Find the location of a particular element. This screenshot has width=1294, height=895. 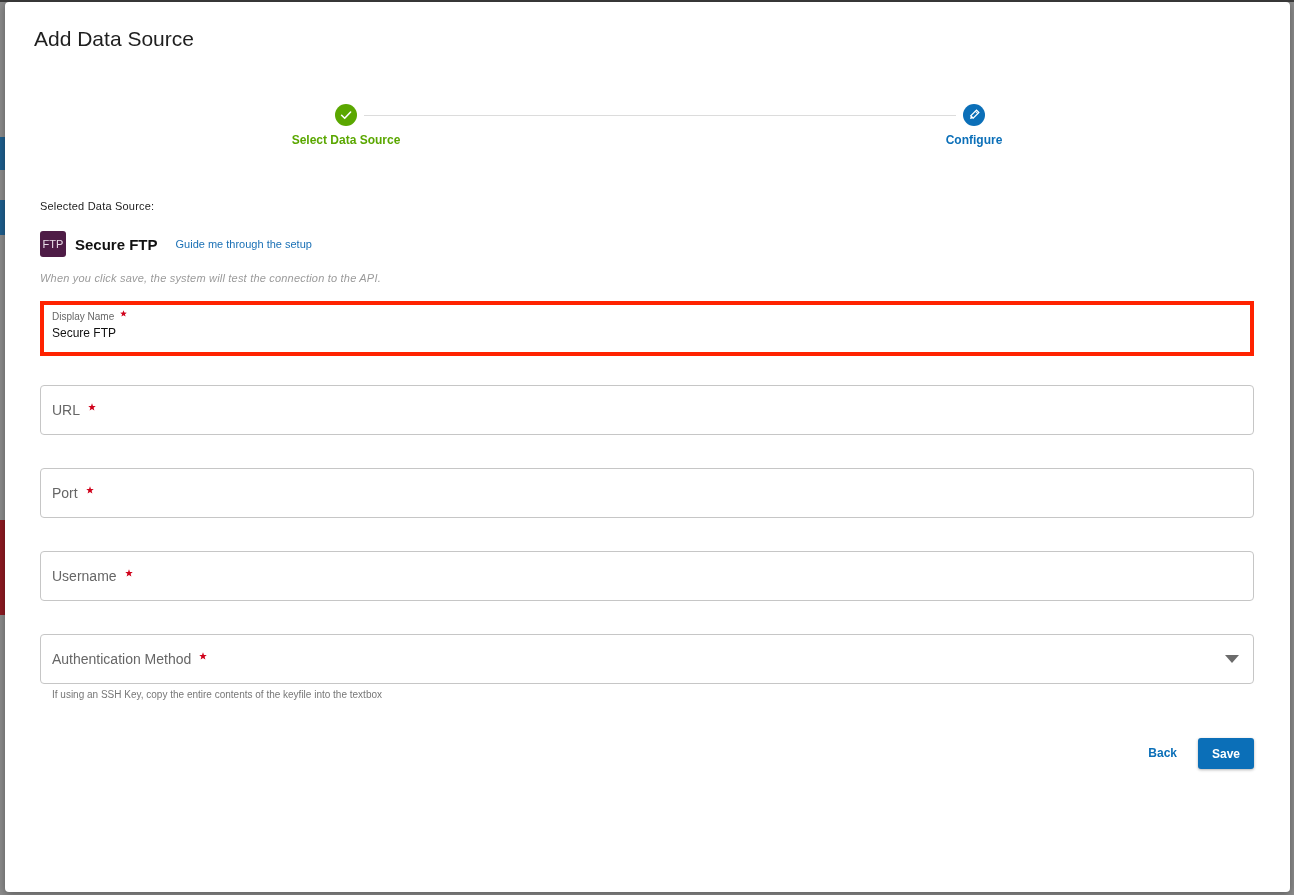

step-label: Configure is located at coordinates (974, 140).